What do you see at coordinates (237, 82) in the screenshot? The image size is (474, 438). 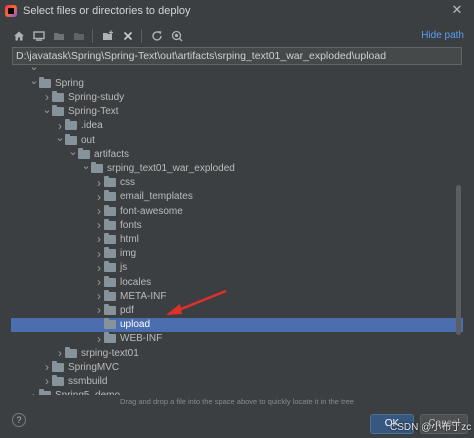 I see `tree-row: ⌄ Spring` at bounding box center [237, 82].